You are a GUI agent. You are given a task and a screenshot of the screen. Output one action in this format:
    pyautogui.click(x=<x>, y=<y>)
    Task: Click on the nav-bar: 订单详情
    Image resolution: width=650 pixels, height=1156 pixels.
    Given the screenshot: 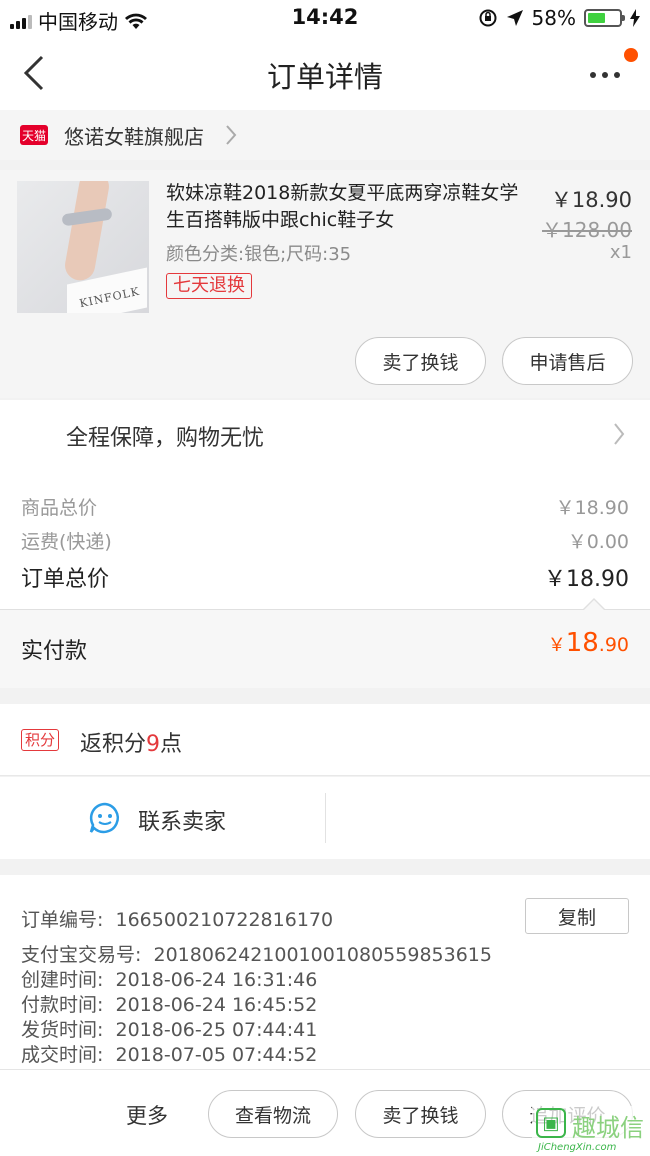 What is the action you would take?
    pyautogui.click(x=325, y=73)
    